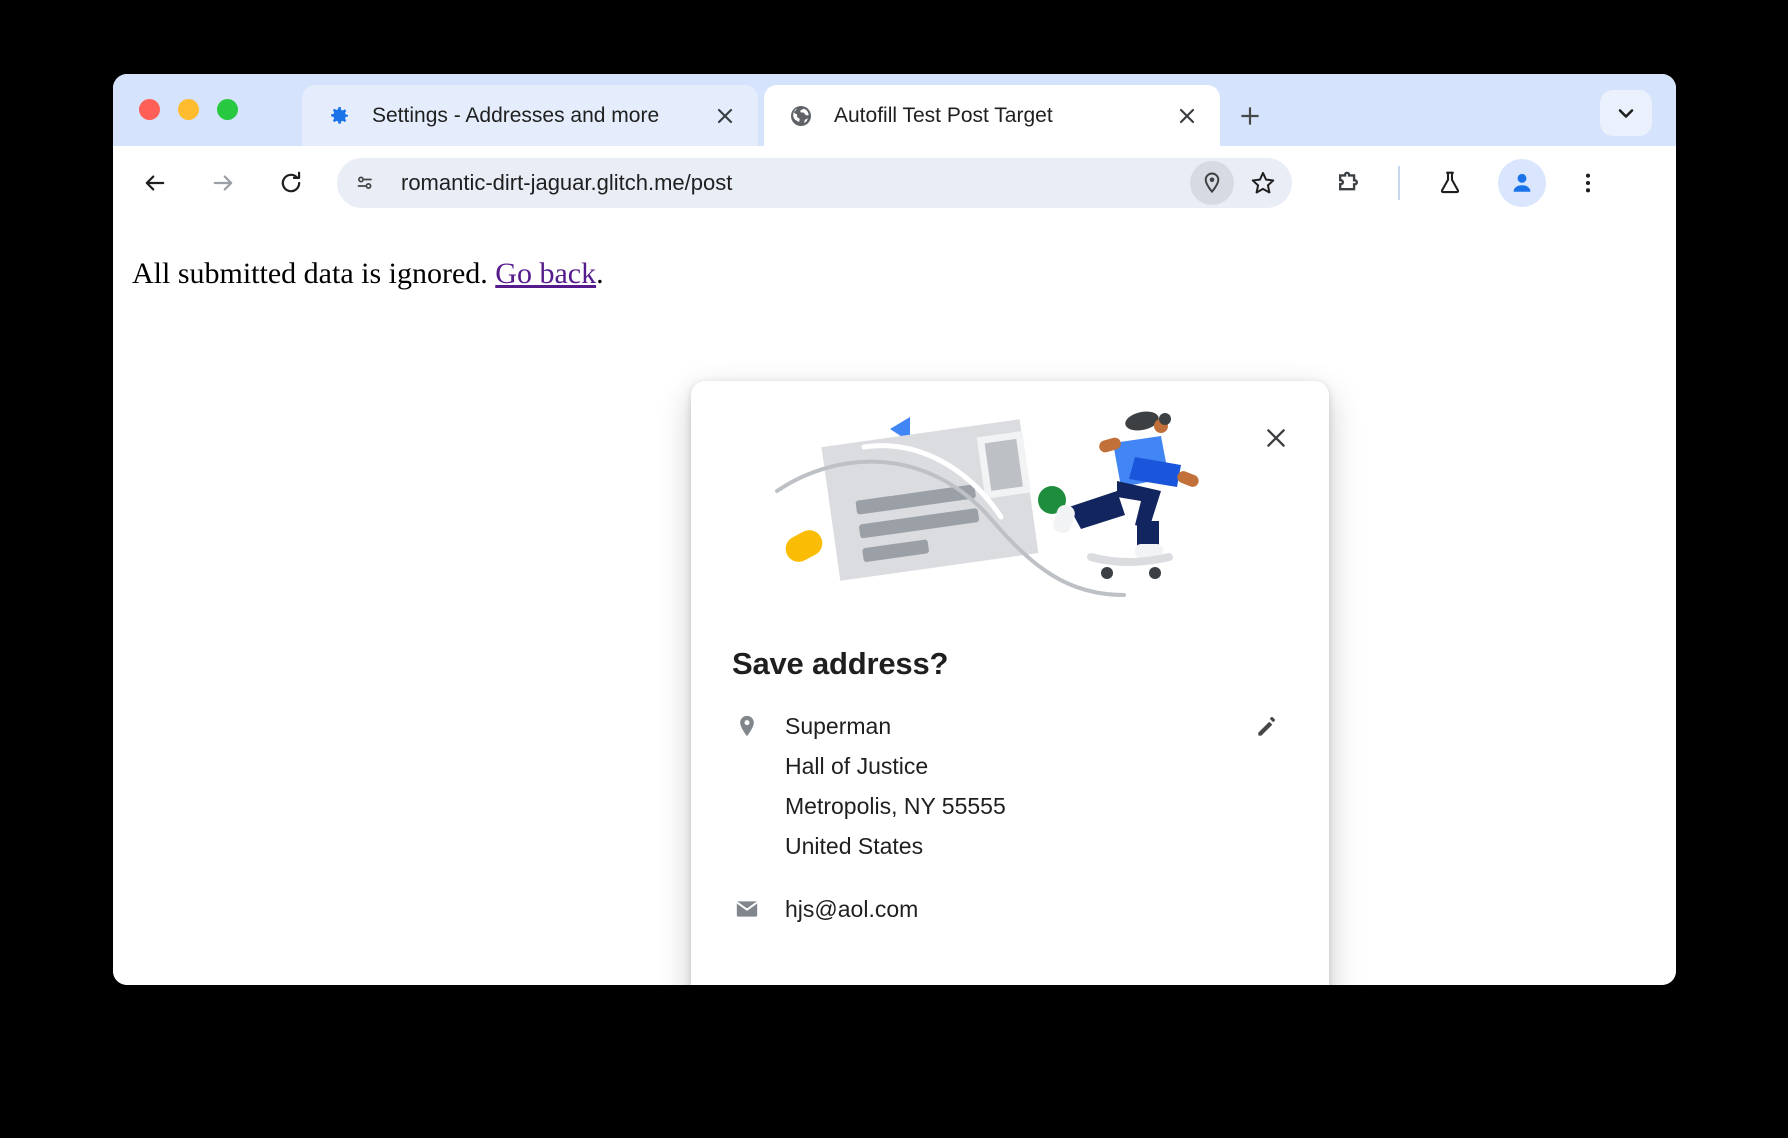 The image size is (1788, 1138). Describe the element at coordinates (857, 766) in the screenshot. I see `address-line: Hall of Justice` at that location.